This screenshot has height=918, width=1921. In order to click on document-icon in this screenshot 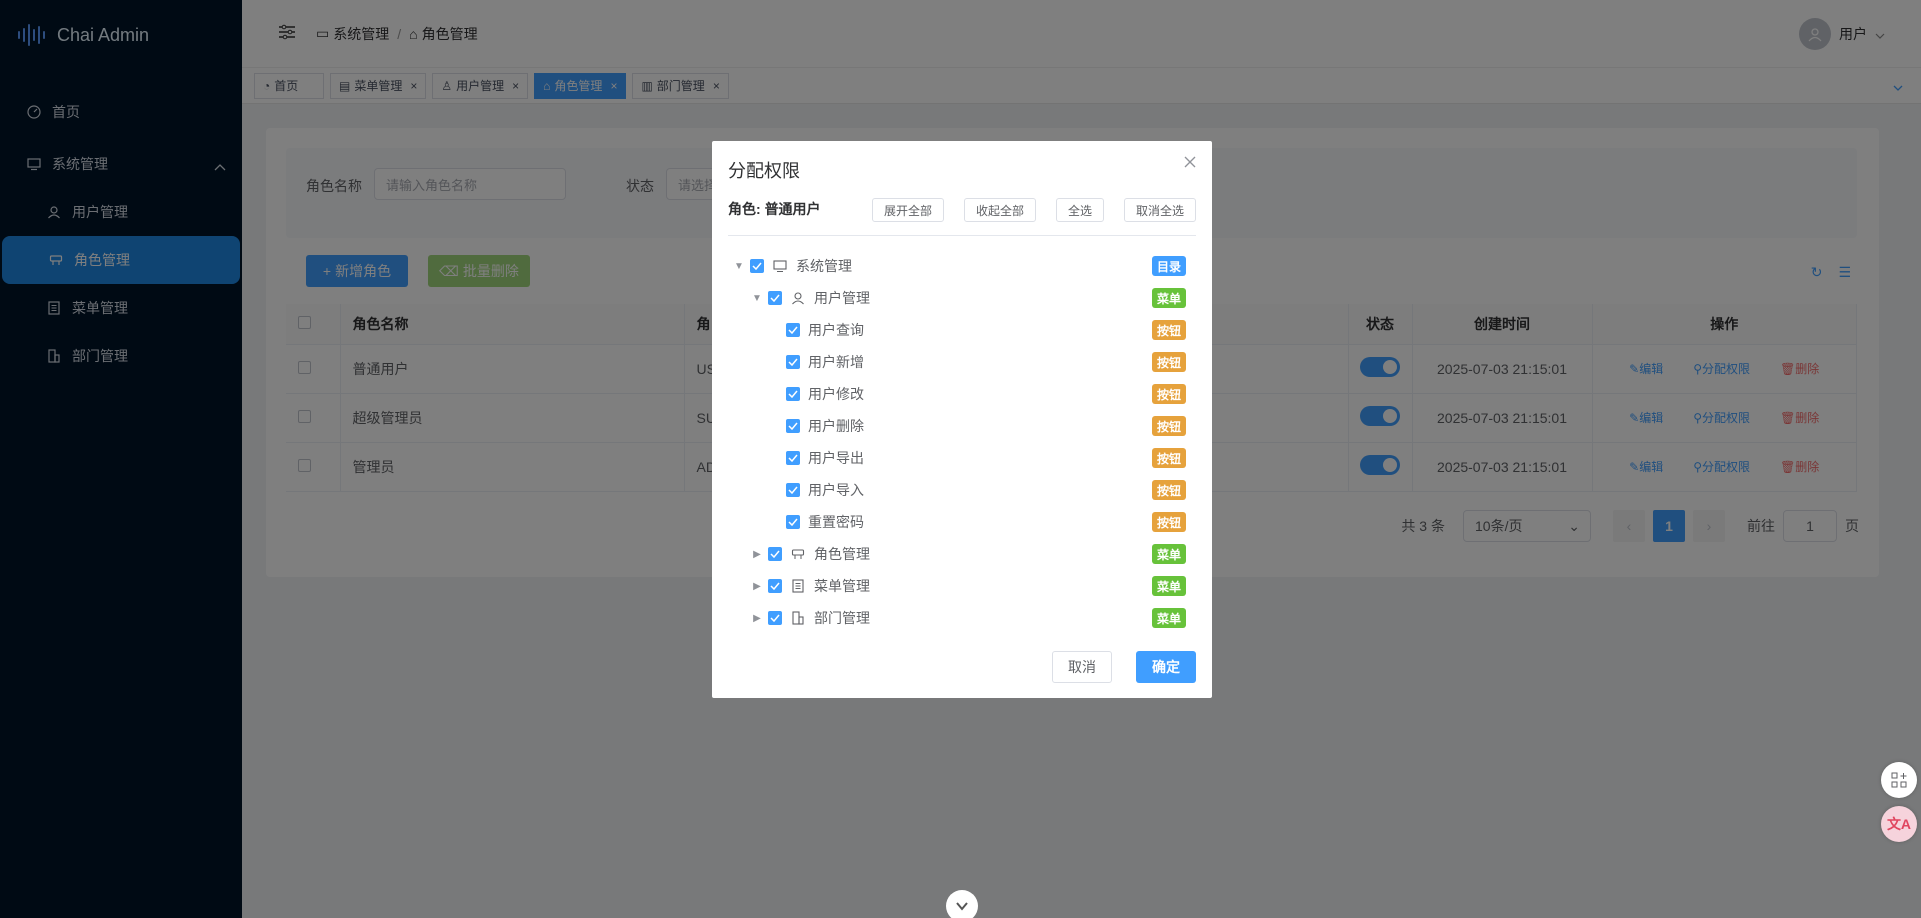, I will do `click(798, 586)`.